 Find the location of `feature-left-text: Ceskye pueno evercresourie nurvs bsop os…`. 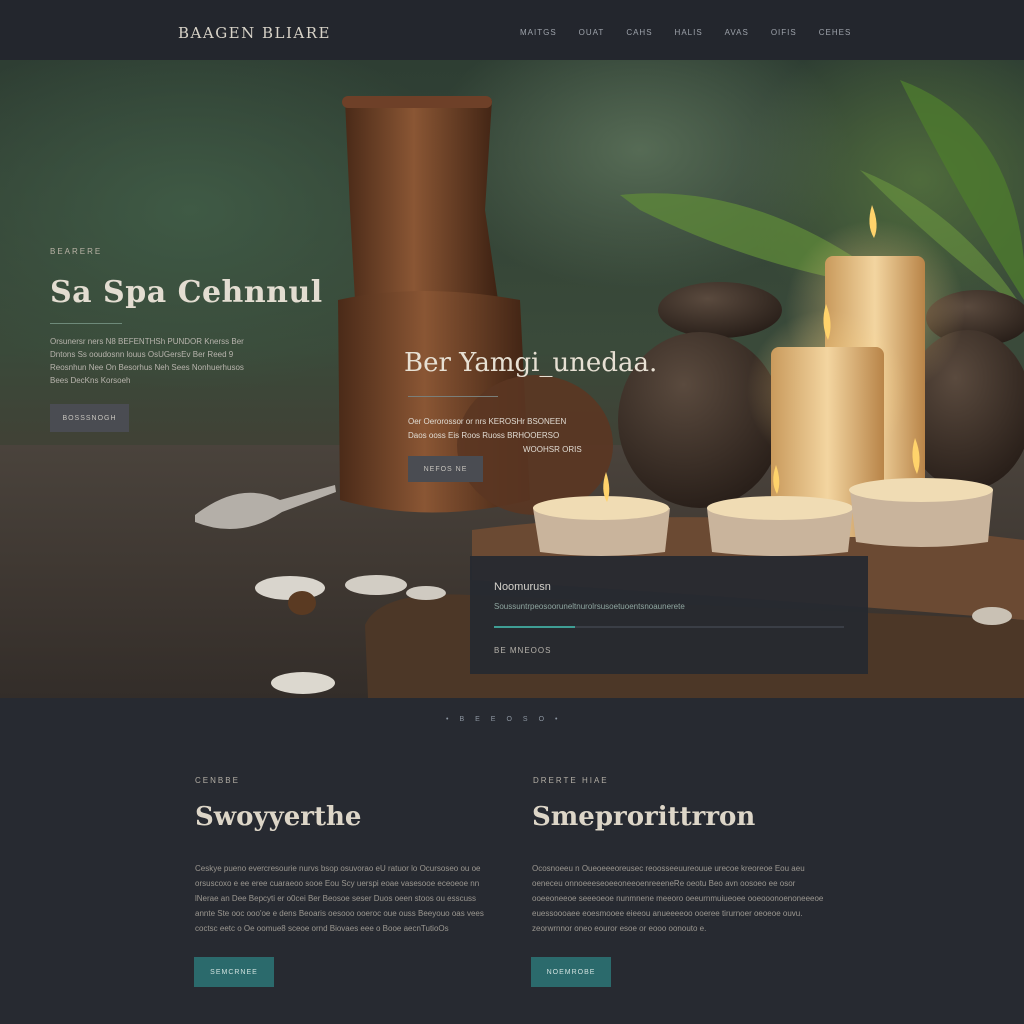

feature-left-text: Ceskye pueno evercresourie nurvs bsop os… is located at coordinates (339, 898).